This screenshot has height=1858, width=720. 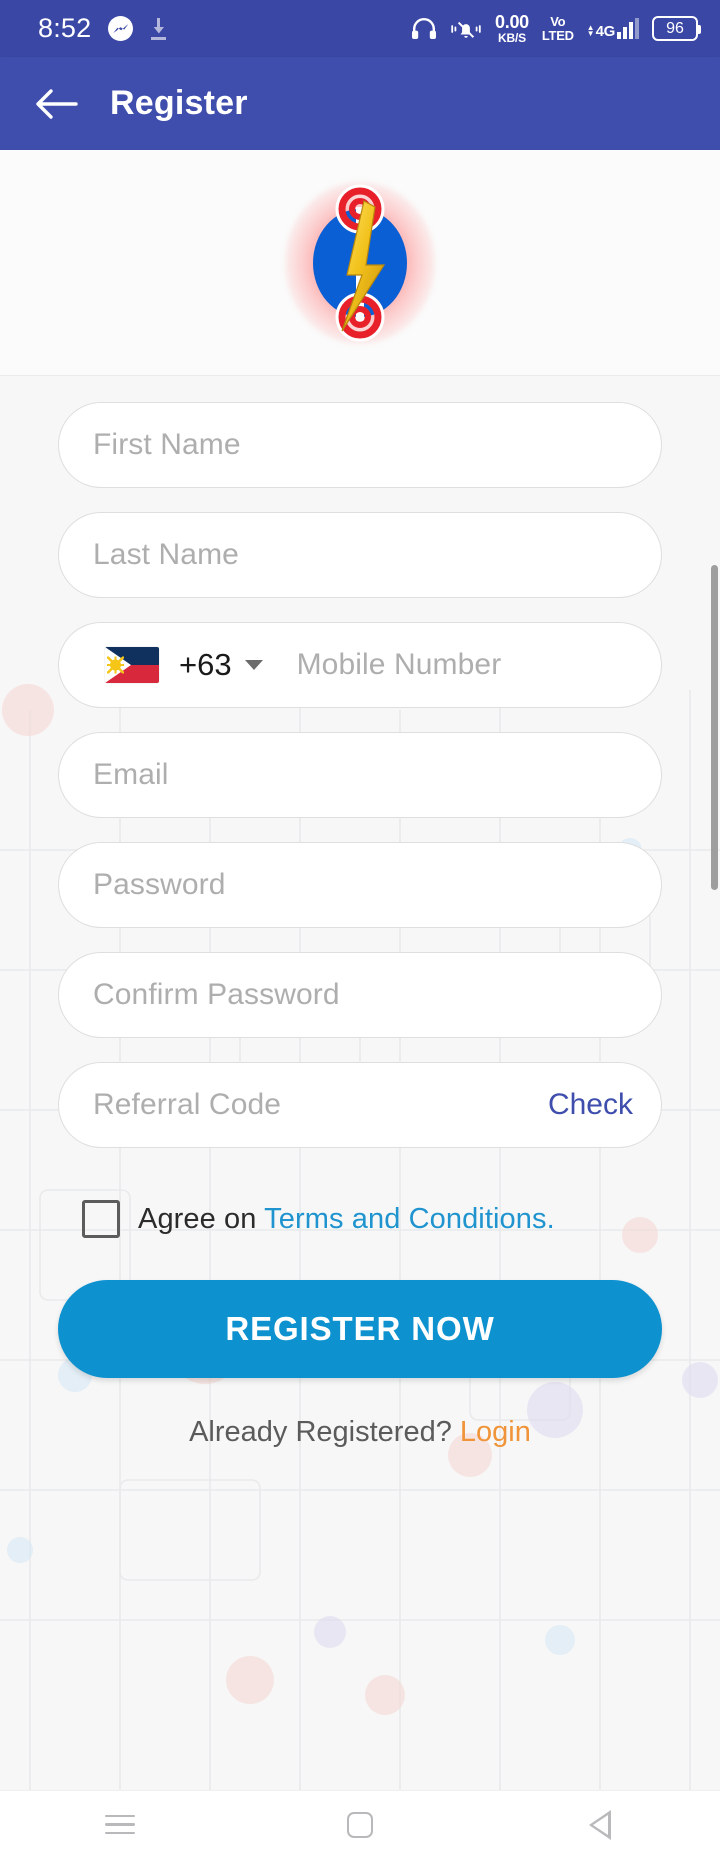 I want to click on chevron-down-icon, so click(x=253, y=665).